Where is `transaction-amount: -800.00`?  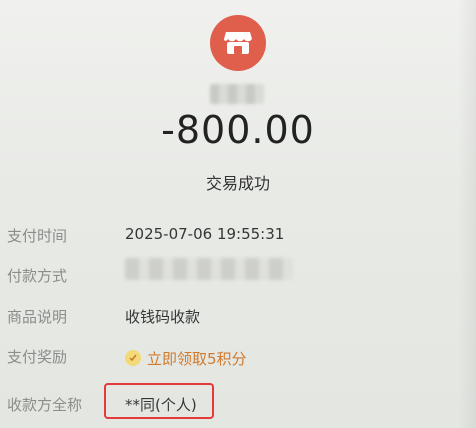
transaction-amount: -800.00 is located at coordinates (238, 130).